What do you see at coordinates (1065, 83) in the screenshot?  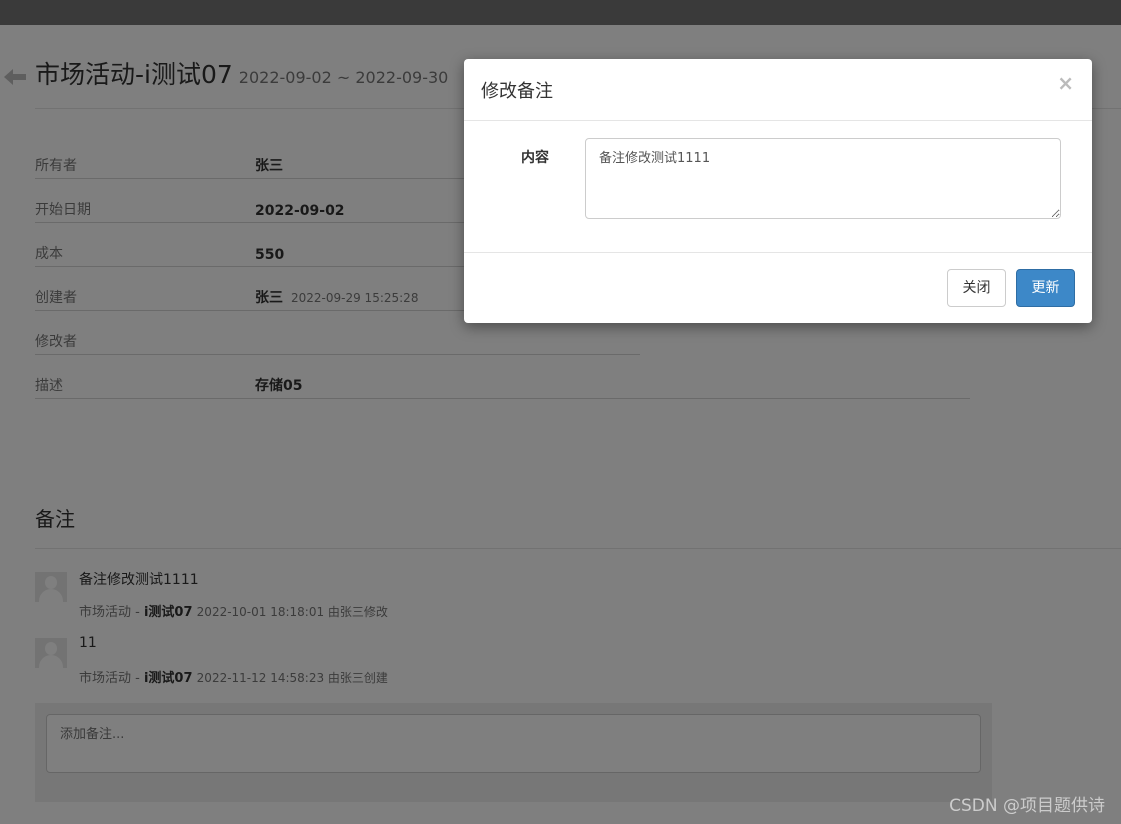 I see `close-icon: ×` at bounding box center [1065, 83].